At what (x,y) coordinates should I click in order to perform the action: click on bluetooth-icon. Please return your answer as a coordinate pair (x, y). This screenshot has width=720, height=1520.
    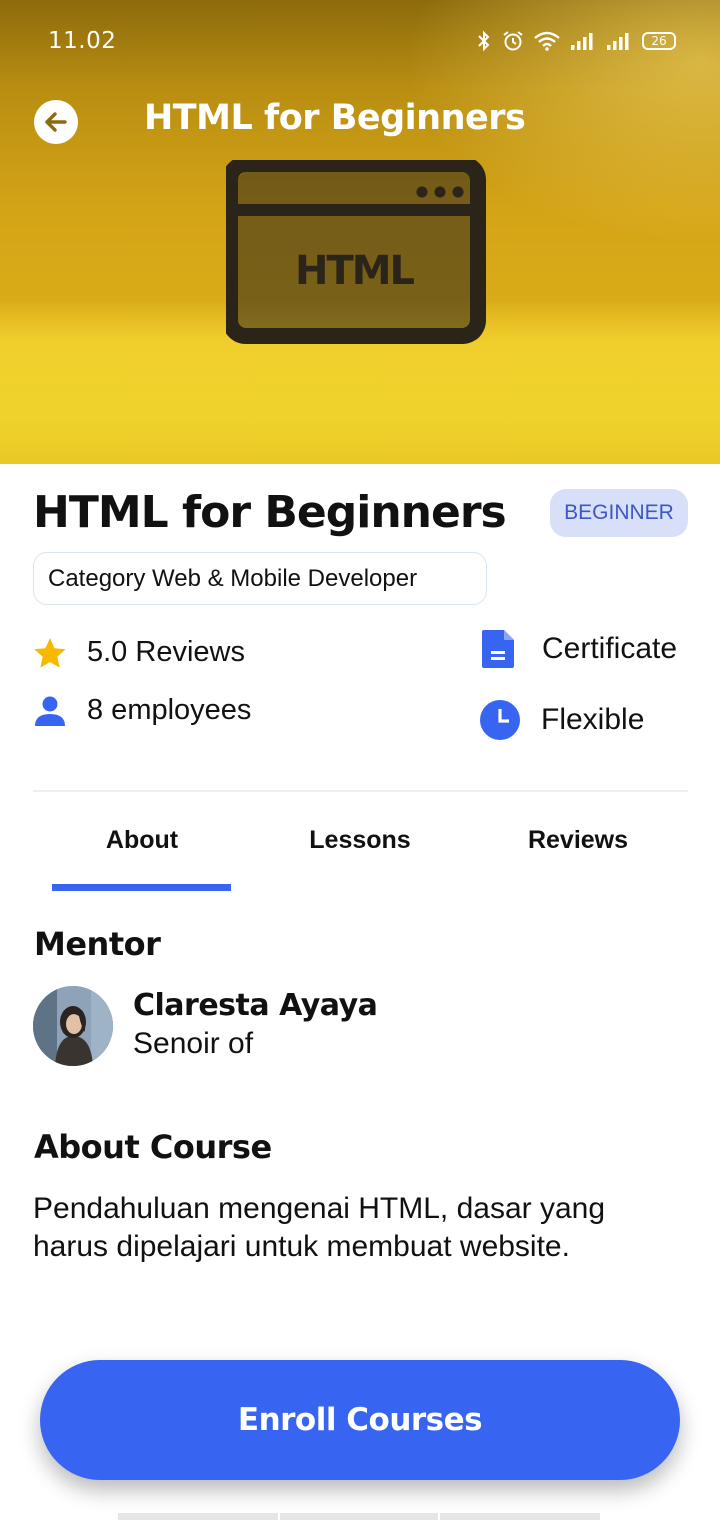
    Looking at the image, I should click on (484, 41).